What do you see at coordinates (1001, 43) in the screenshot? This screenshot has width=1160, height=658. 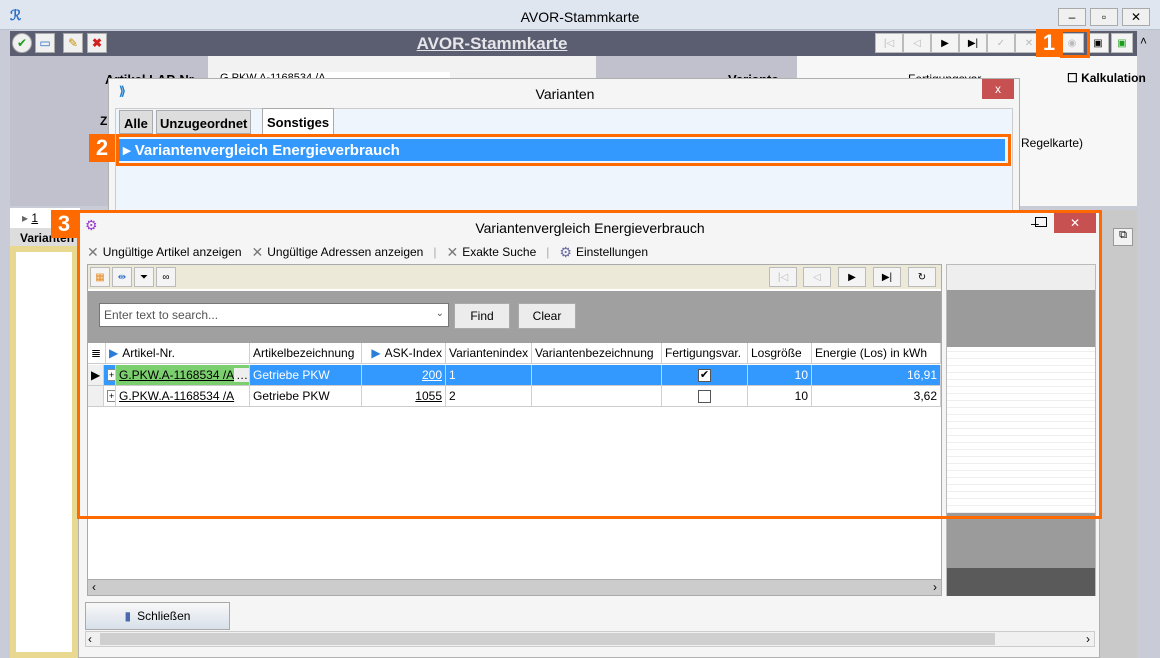 I see `confirm-button: ✓` at bounding box center [1001, 43].